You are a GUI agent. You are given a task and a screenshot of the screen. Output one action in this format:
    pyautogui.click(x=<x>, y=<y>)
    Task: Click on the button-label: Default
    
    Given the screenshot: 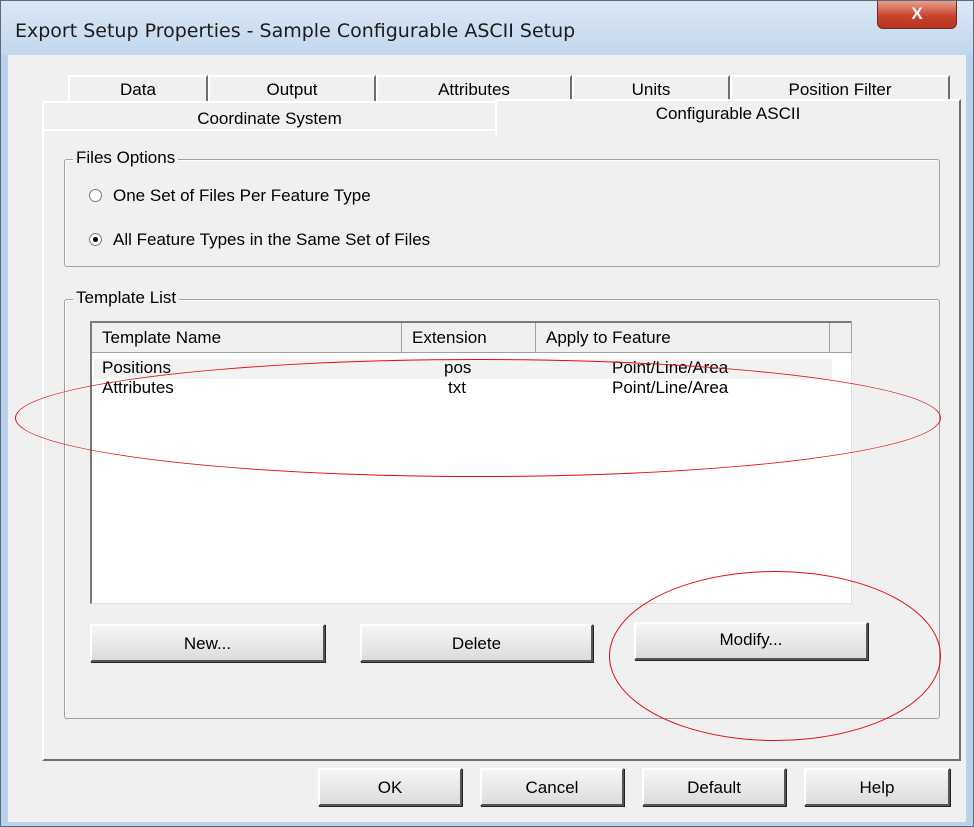 What is the action you would take?
    pyautogui.click(x=714, y=787)
    